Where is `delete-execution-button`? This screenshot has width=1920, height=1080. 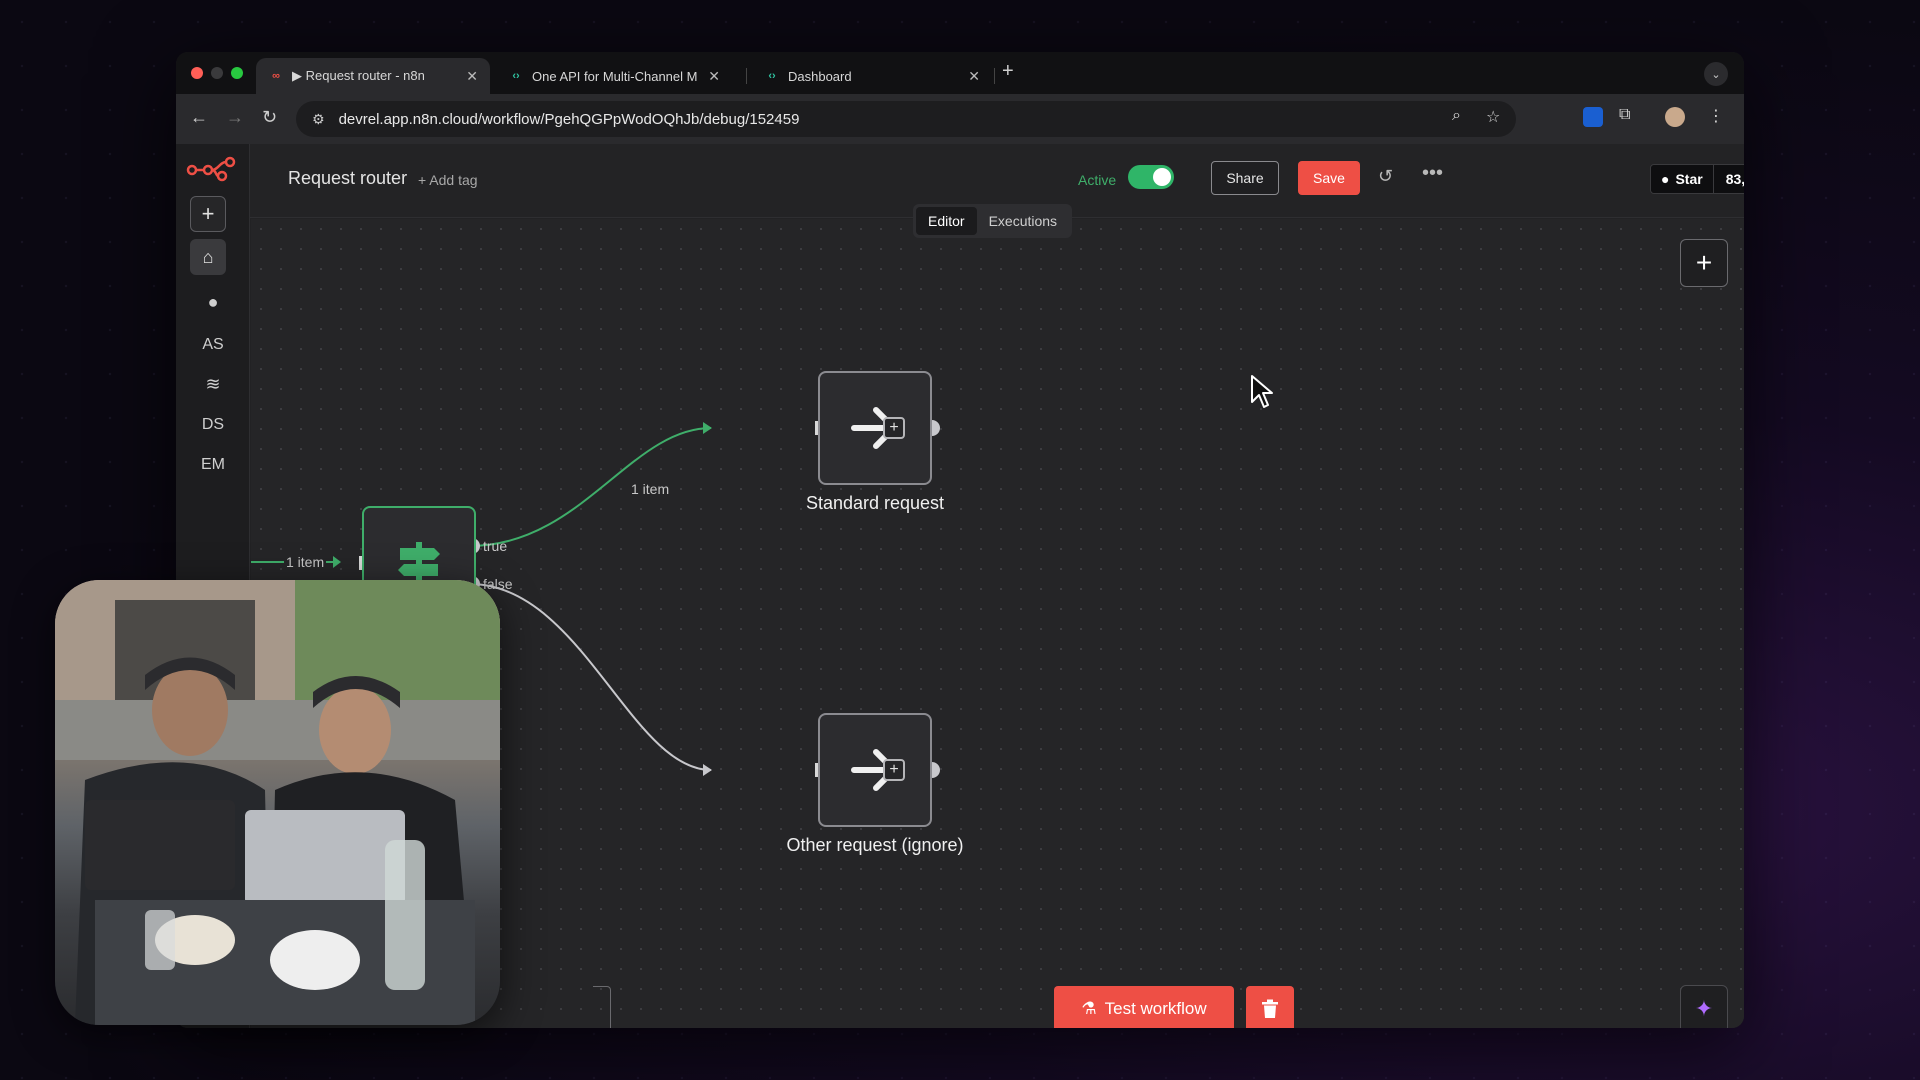
delete-execution-button is located at coordinates (1270, 1007).